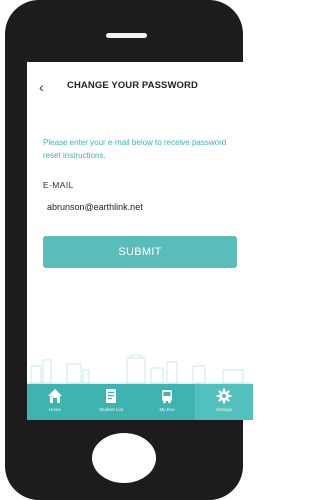 This screenshot has height=500, width=320. What do you see at coordinates (41, 87) in the screenshot?
I see `back-button: ‹` at bounding box center [41, 87].